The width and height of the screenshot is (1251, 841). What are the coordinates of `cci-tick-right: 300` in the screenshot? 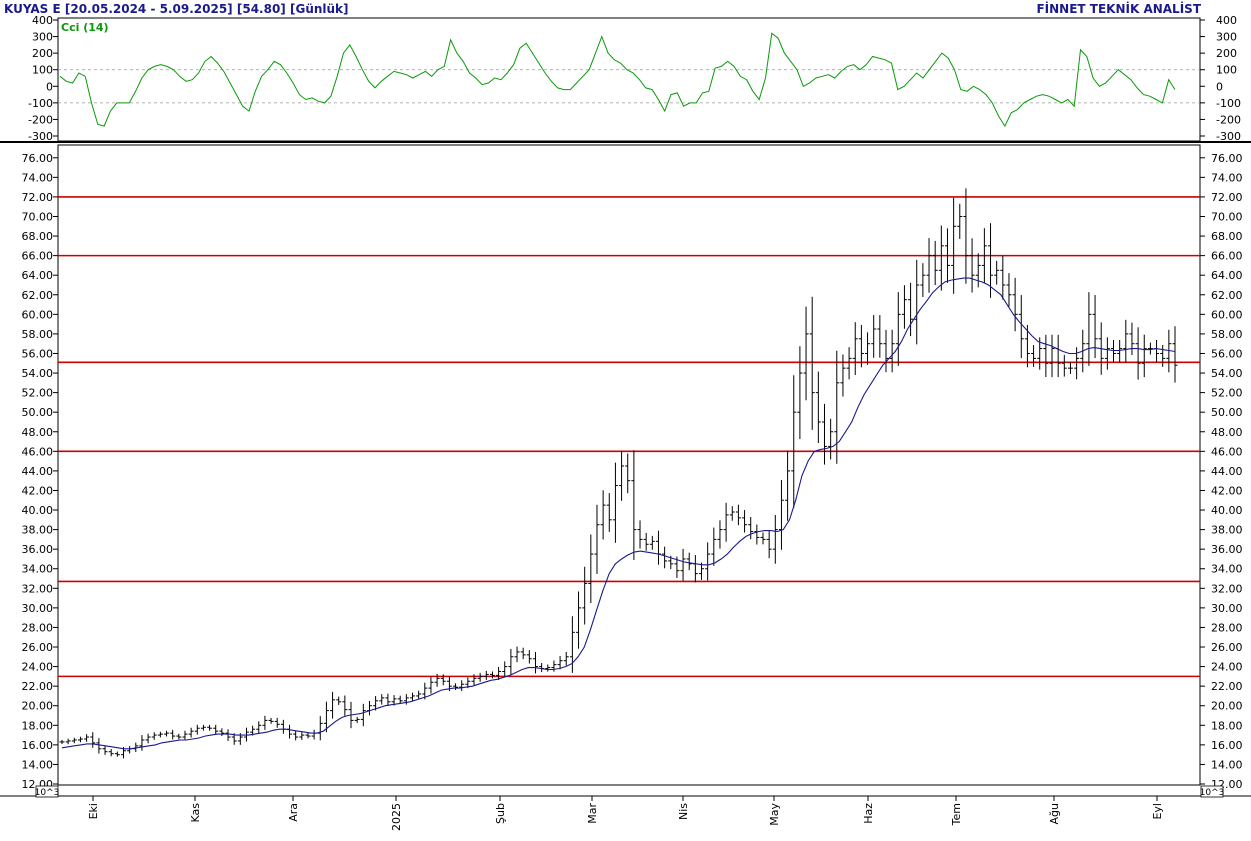 It's located at (1226, 37).